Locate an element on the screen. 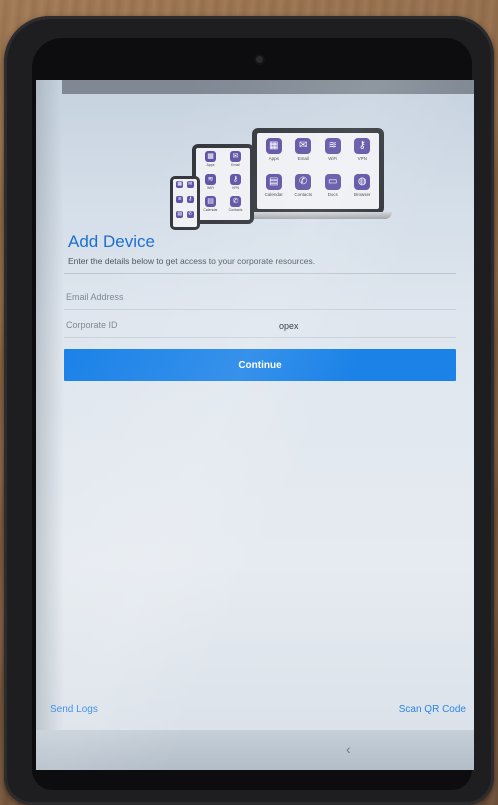  front-camera is located at coordinates (259, 59).